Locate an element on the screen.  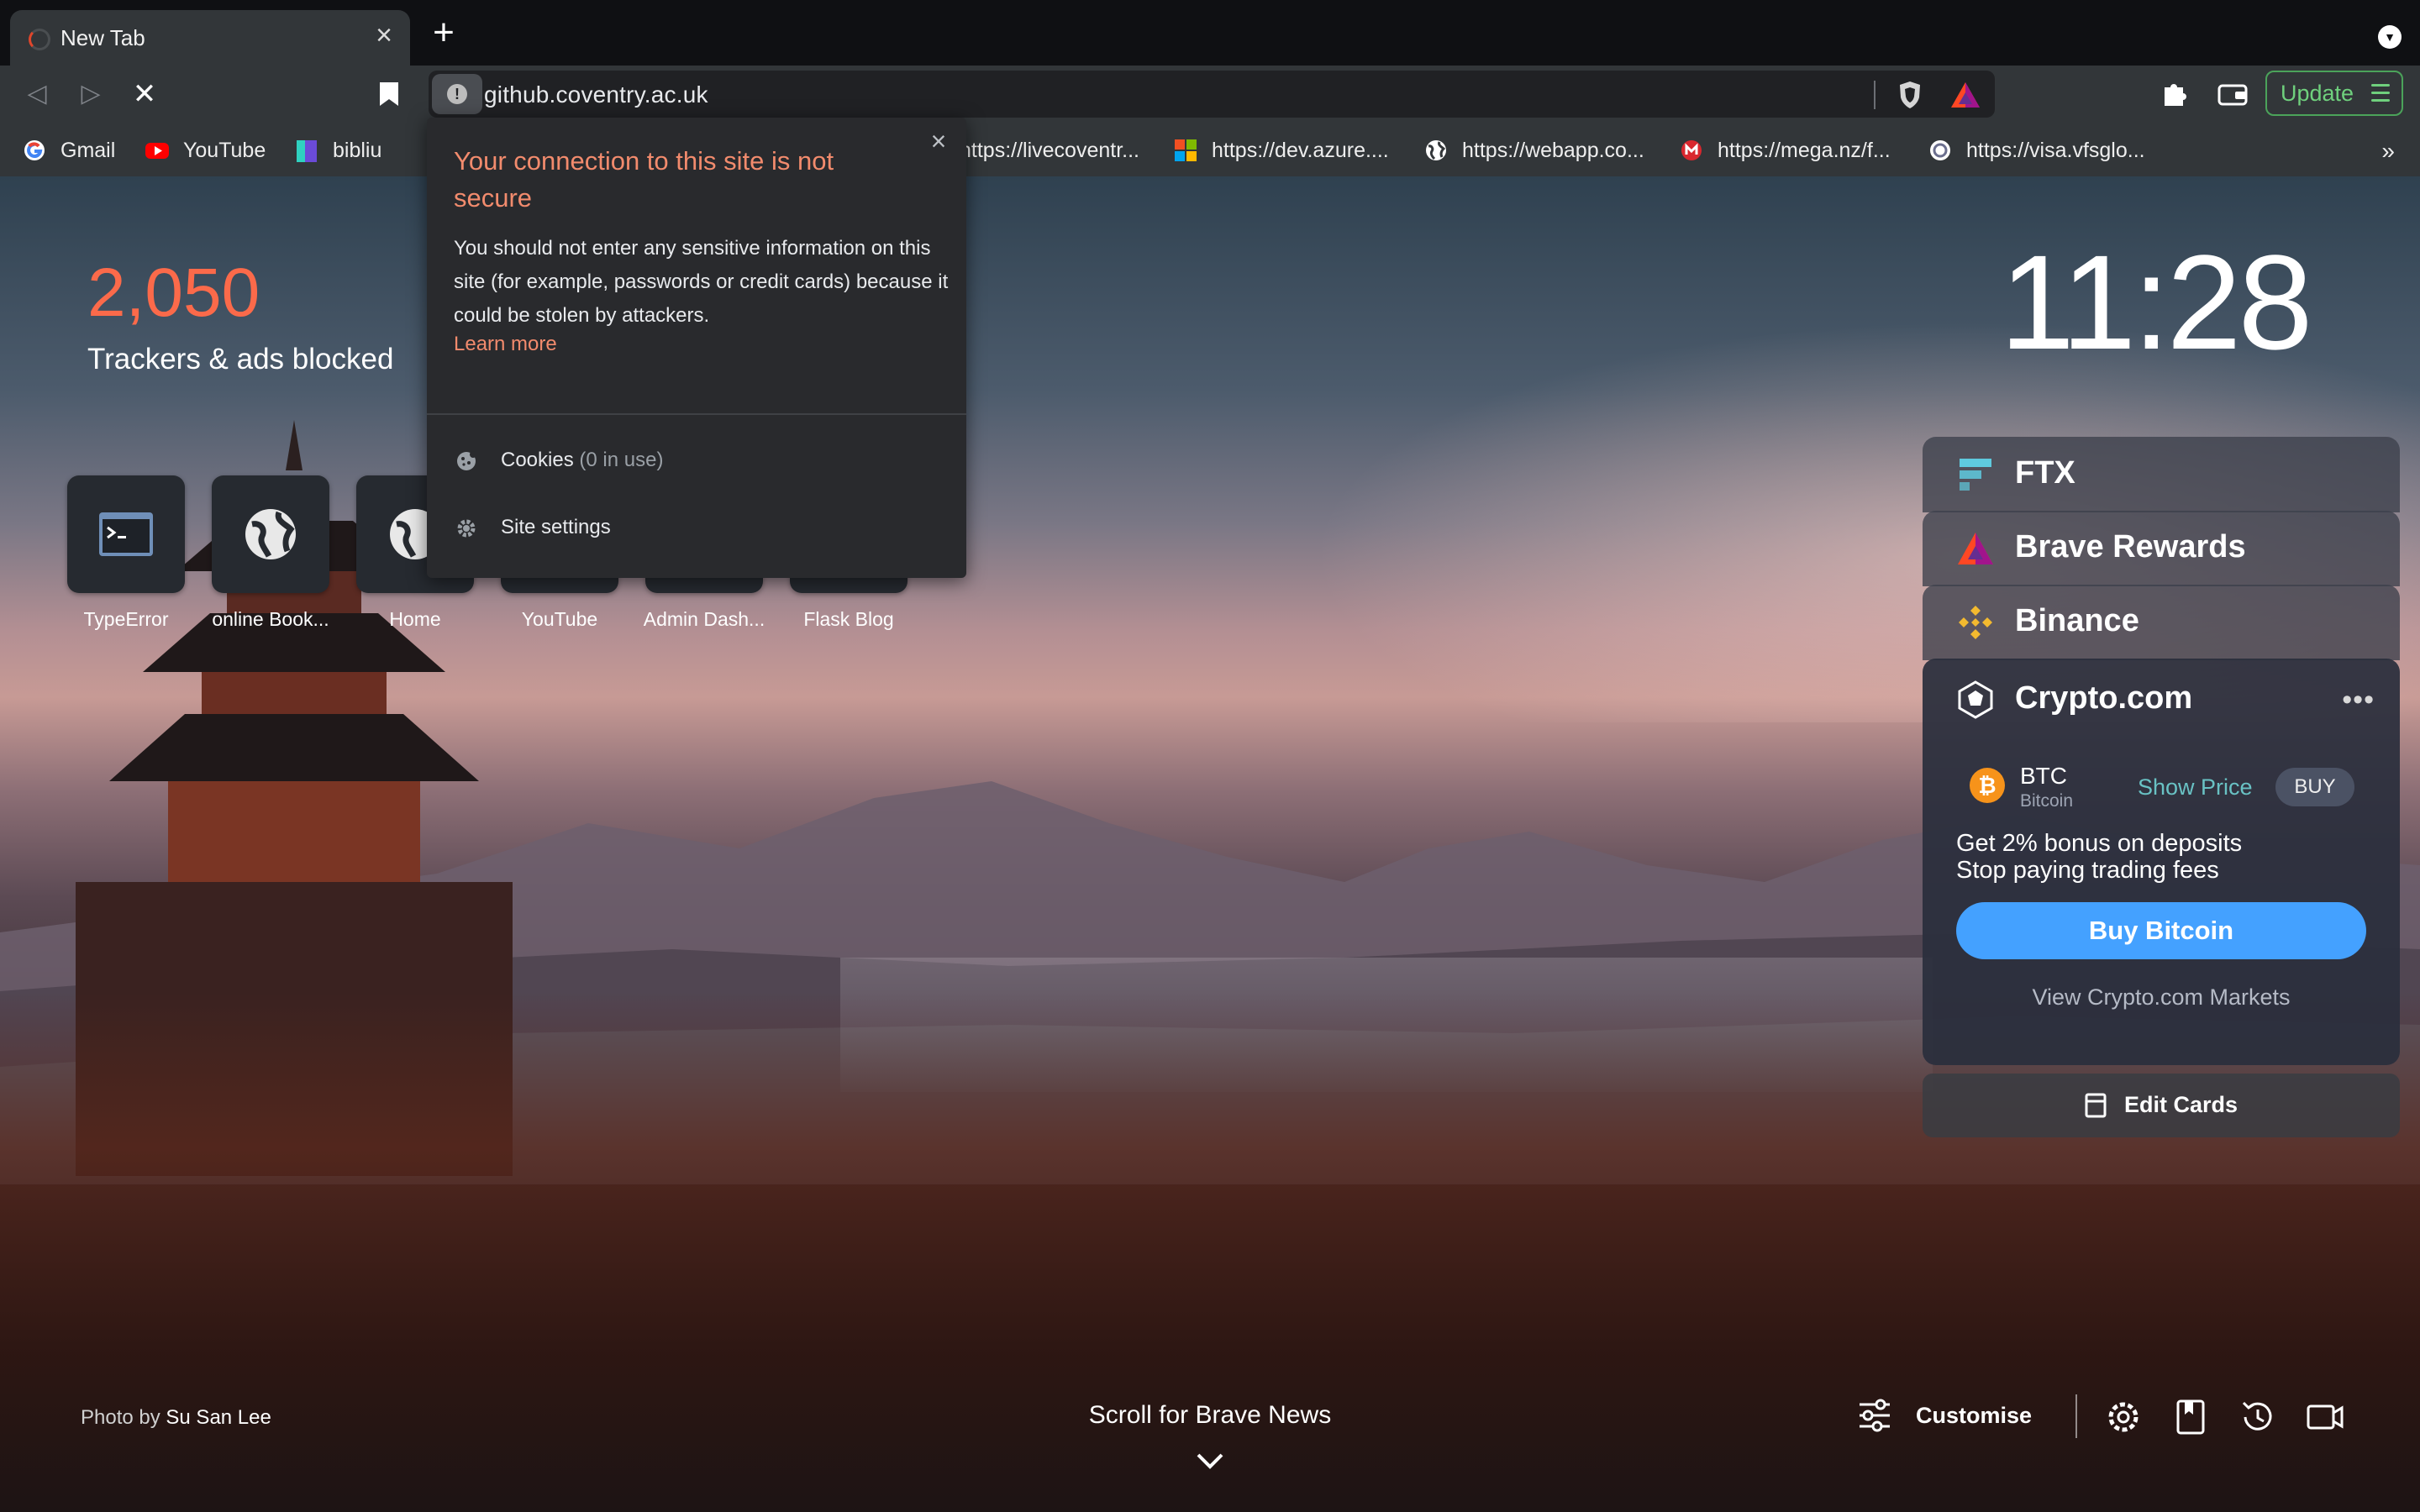
trackers-blocked-label: Trackers & ads blocked is located at coordinates (240, 359).